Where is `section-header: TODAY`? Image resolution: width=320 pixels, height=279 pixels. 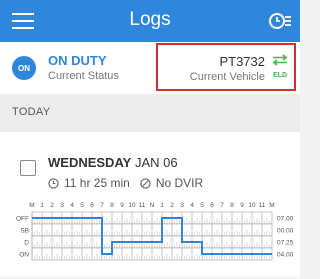 section-header: TODAY is located at coordinates (150, 113).